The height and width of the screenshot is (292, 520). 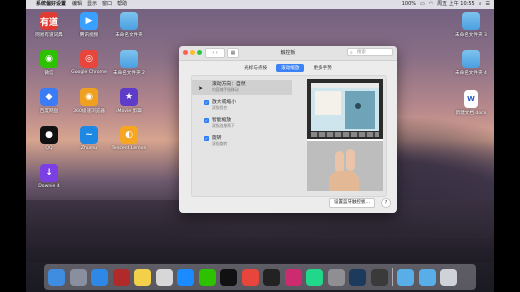 What do you see at coordinates (507, 146) in the screenshot?
I see `letterbox-right` at bounding box center [507, 146].